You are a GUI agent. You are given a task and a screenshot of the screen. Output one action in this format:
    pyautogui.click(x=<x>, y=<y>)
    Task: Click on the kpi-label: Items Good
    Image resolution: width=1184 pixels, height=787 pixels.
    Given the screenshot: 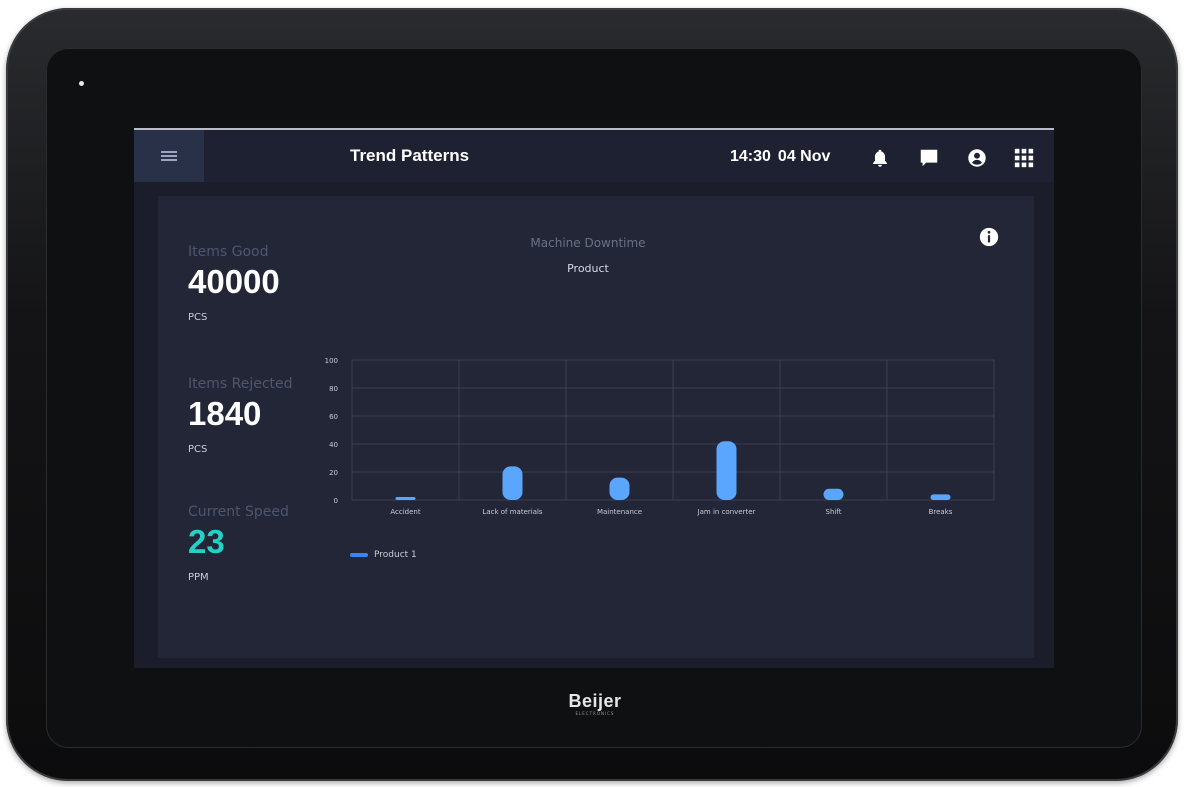 What is the action you would take?
    pyautogui.click(x=228, y=252)
    